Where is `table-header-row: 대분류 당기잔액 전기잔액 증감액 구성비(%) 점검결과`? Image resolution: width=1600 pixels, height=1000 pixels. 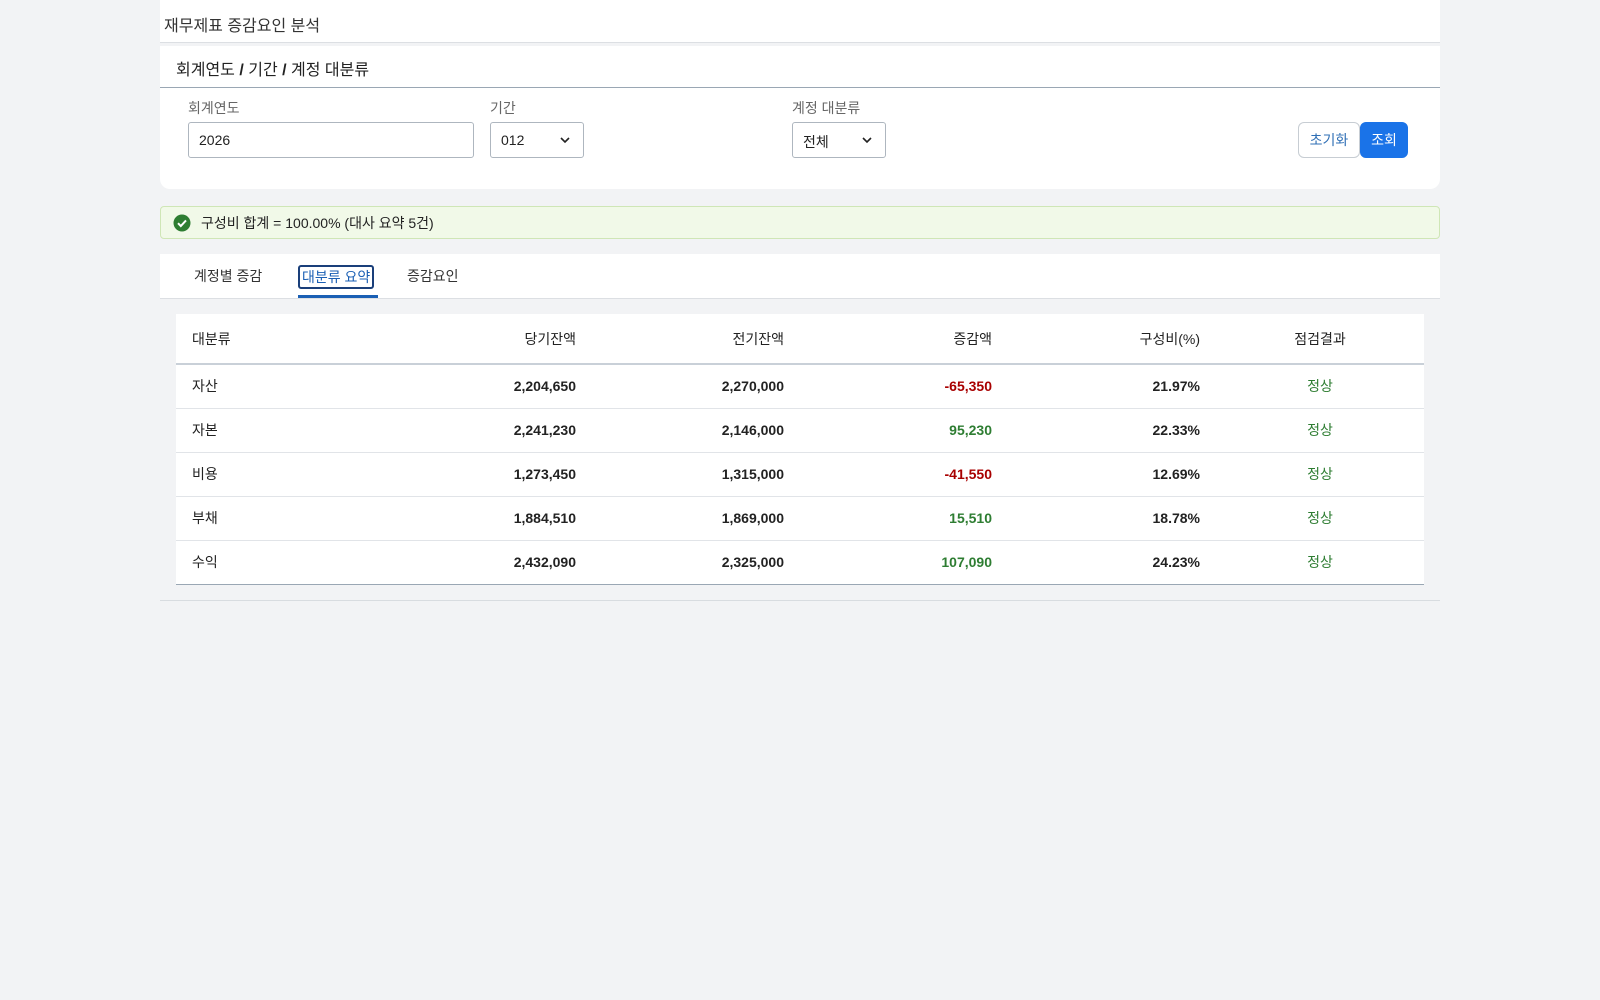 table-header-row: 대분류 당기잔액 전기잔액 증감액 구성비(%) 점검결과 is located at coordinates (800, 339).